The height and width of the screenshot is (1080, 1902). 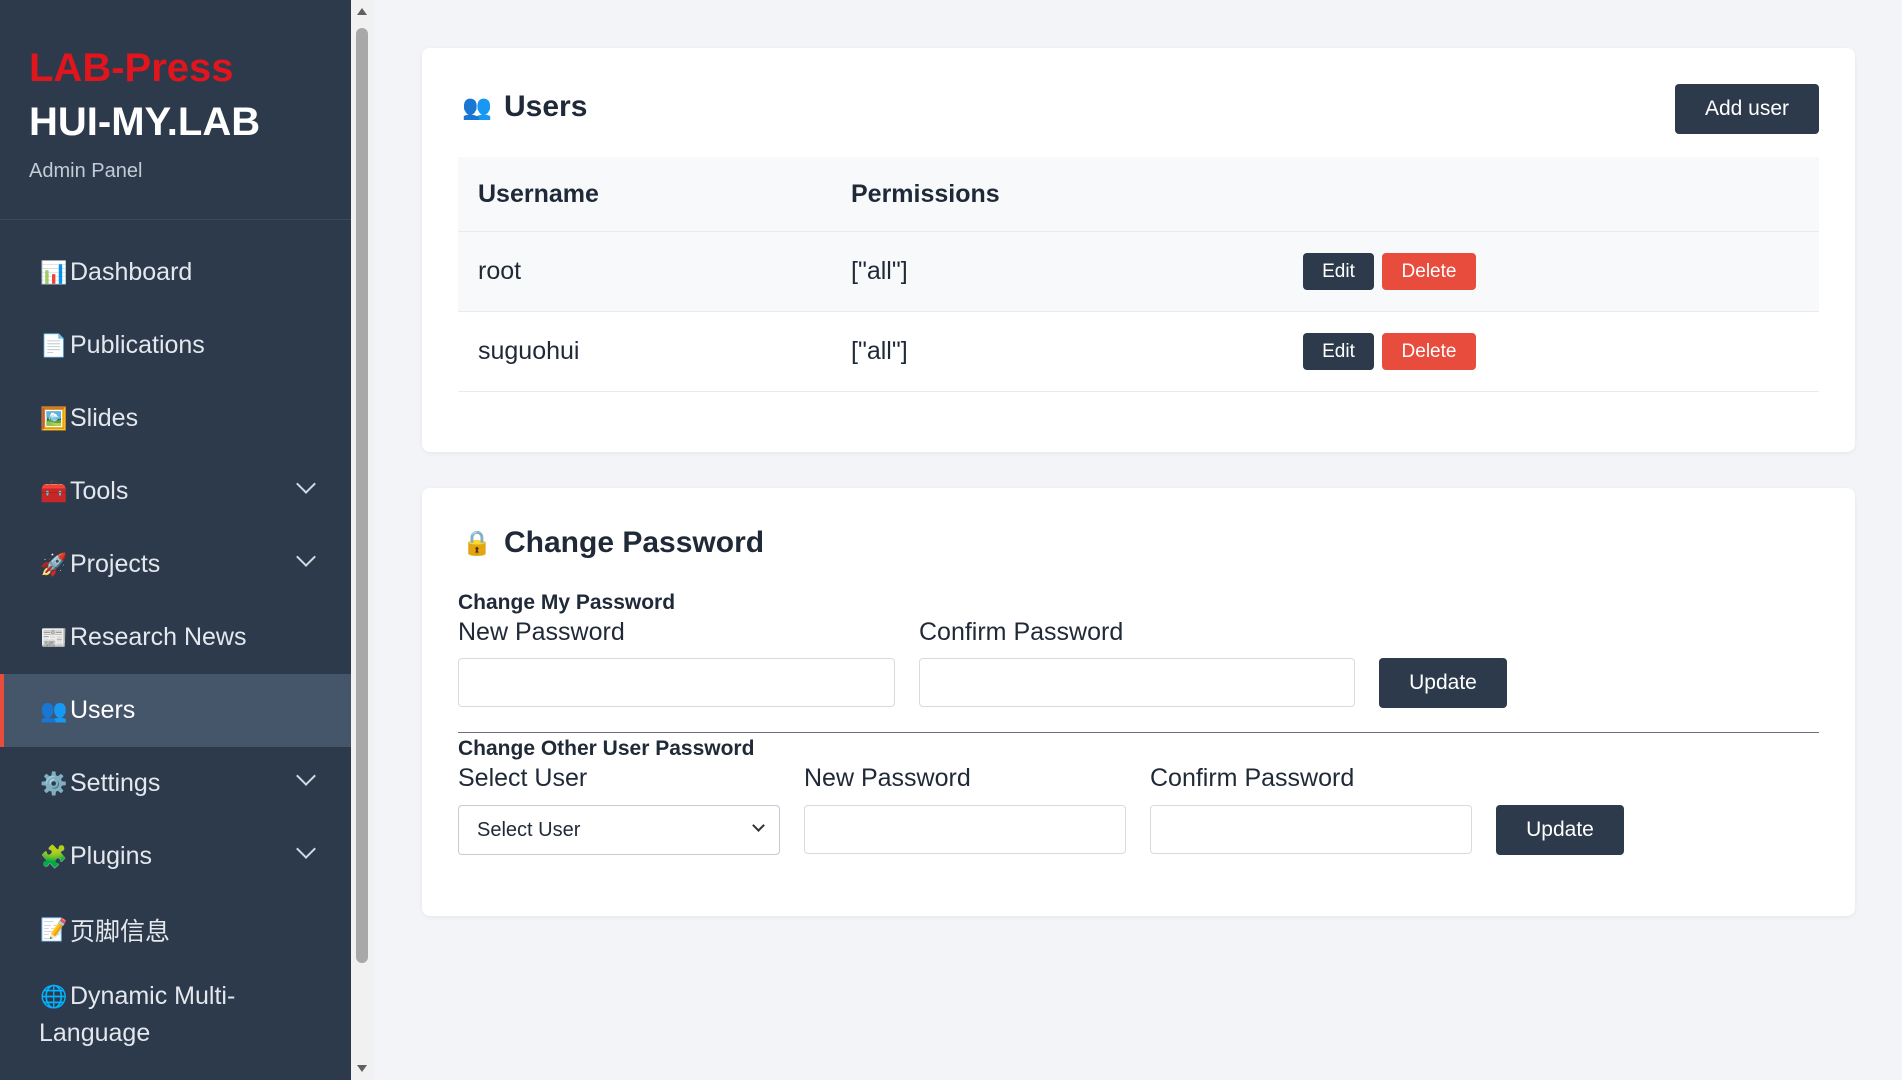 I want to click on sidebar-item-tools: 🧰 Tools, so click(x=175, y=491).